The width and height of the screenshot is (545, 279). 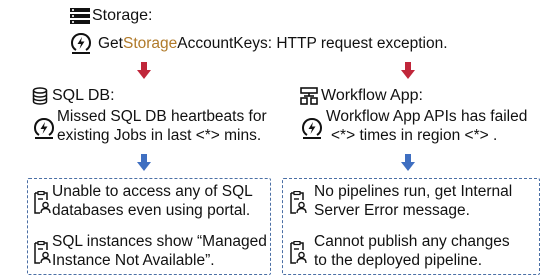 I want to click on sql-ticket-1-line1: Unable to access any of SQL, so click(x=152, y=191).